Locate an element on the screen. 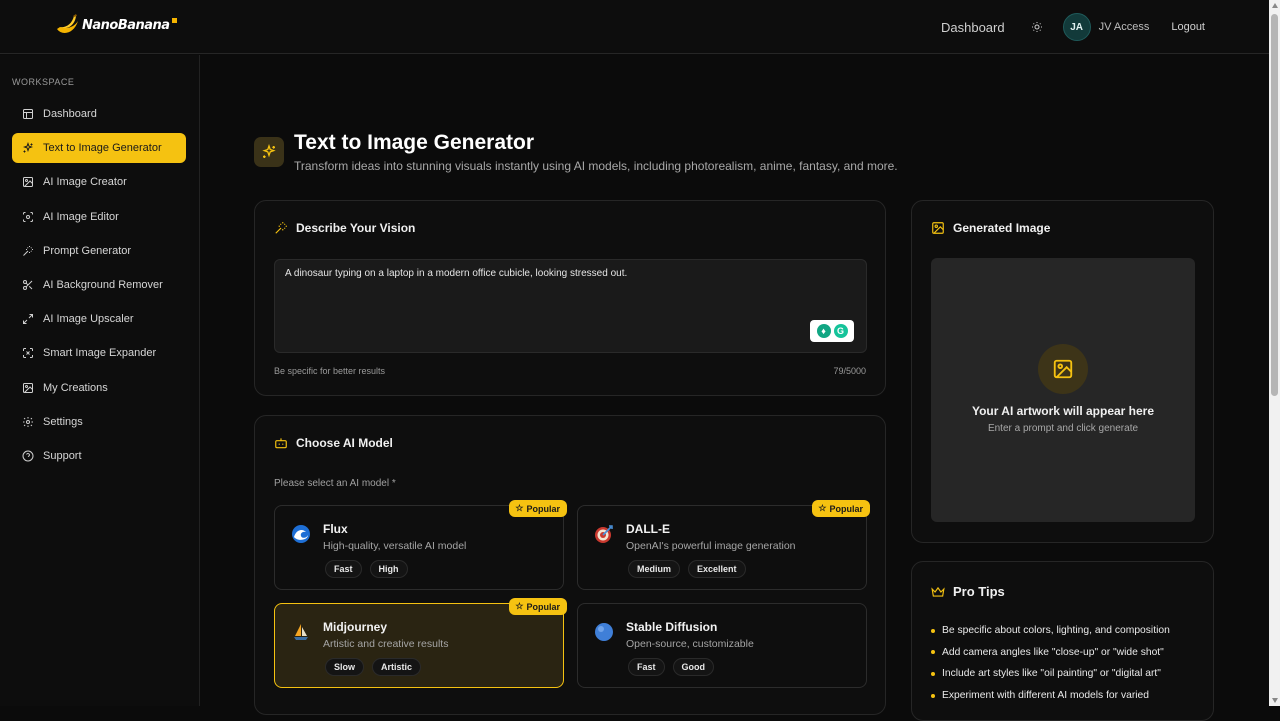  sidebar-item-settings: Settings is located at coordinates (99, 422).